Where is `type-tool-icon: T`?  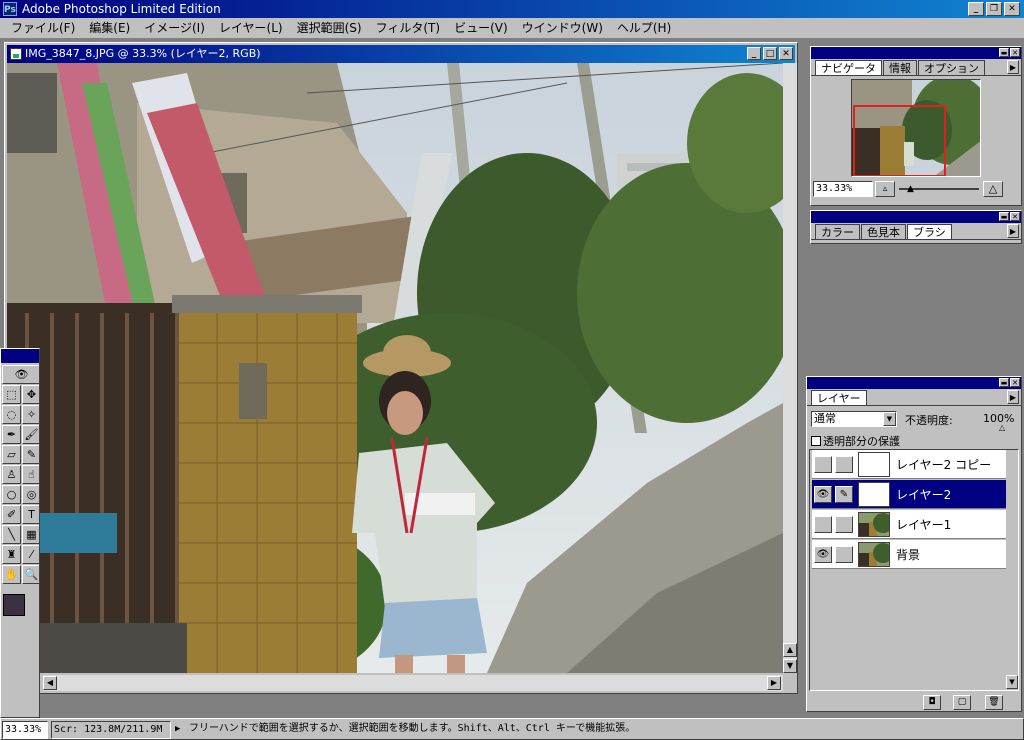 type-tool-icon: T is located at coordinates (30, 514).